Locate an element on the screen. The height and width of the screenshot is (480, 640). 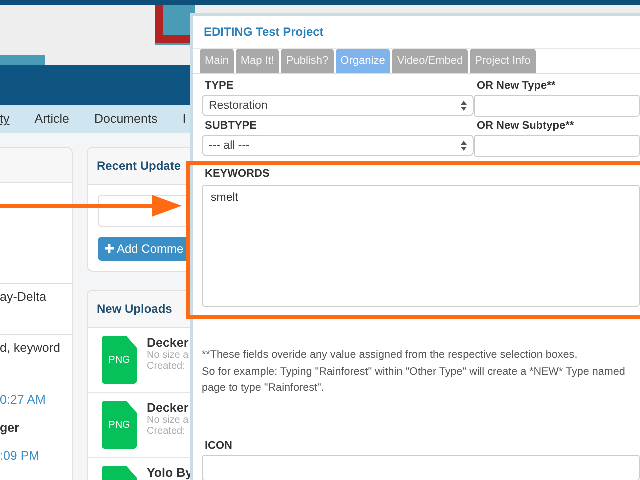
dialog-title: EDITING Test Project is located at coordinates (264, 32).